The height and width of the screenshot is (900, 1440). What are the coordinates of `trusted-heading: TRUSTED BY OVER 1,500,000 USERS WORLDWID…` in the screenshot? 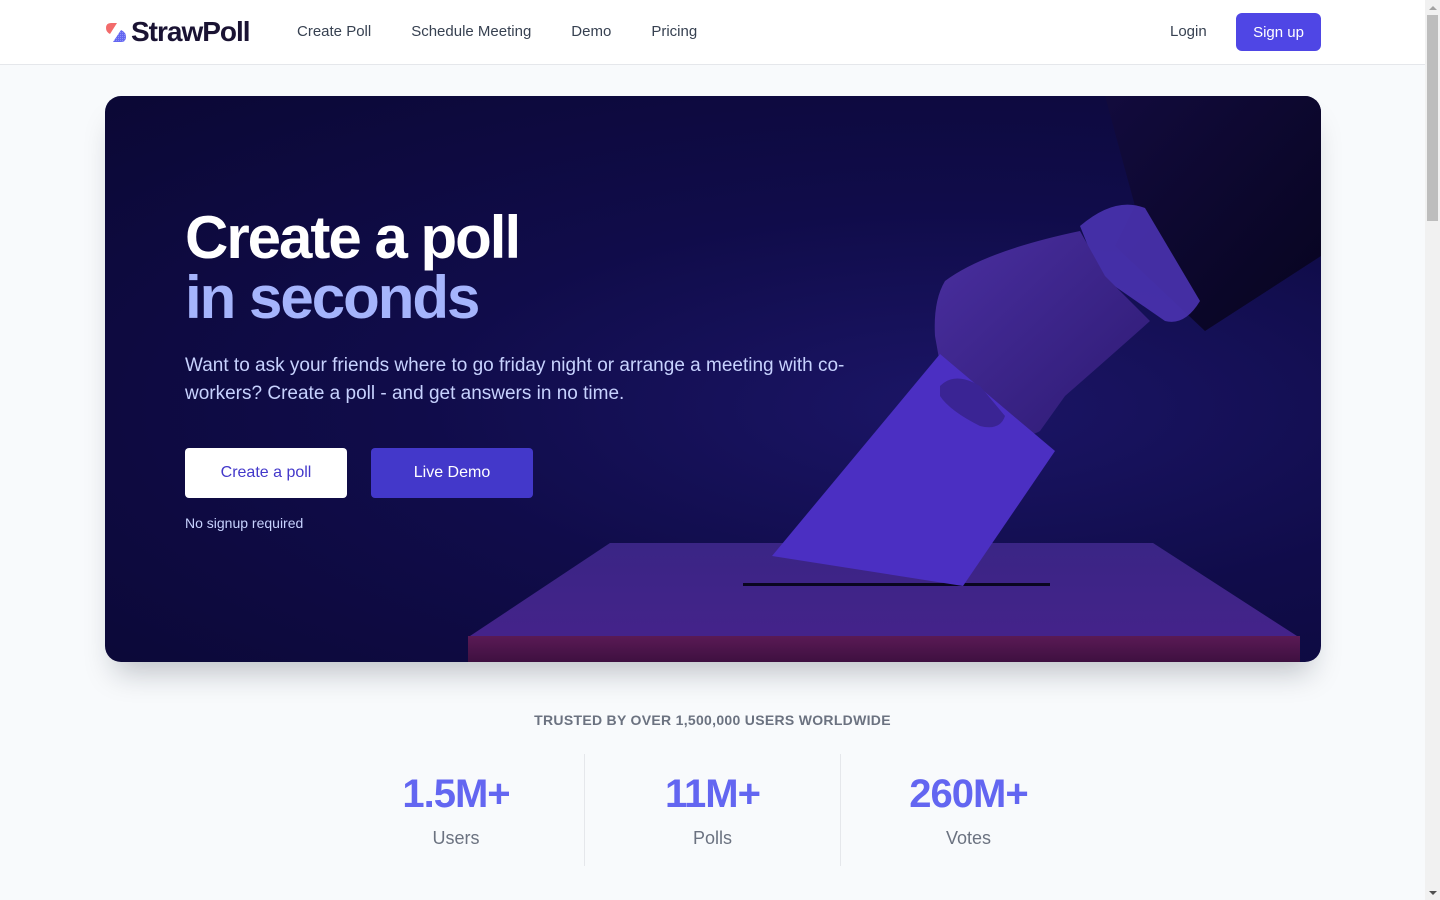 It's located at (712, 720).